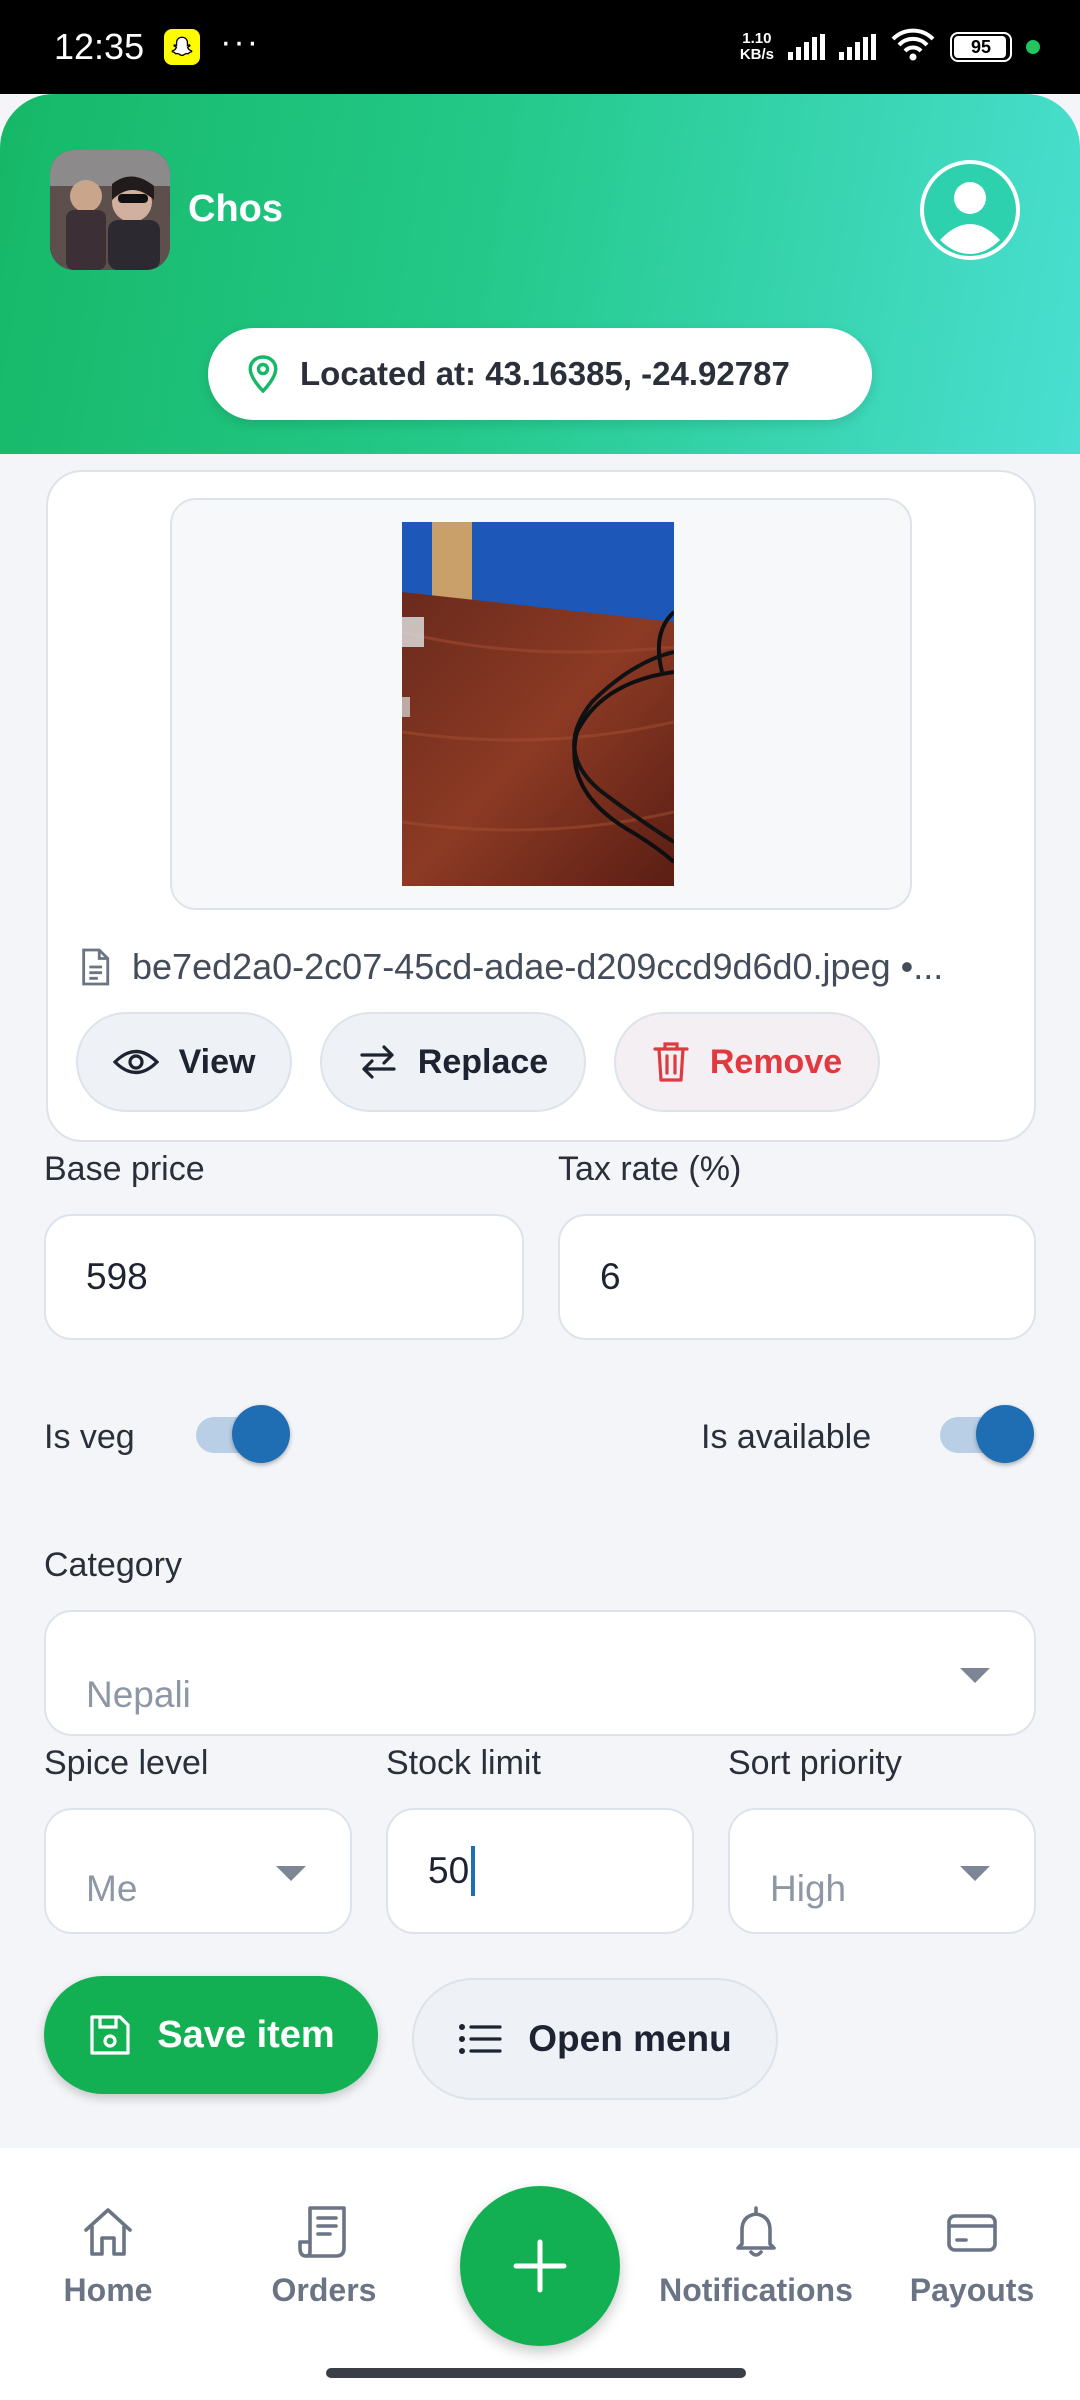 This screenshot has width=1080, height=2400. Describe the element at coordinates (110, 2035) in the screenshot. I see `save-icon` at that location.